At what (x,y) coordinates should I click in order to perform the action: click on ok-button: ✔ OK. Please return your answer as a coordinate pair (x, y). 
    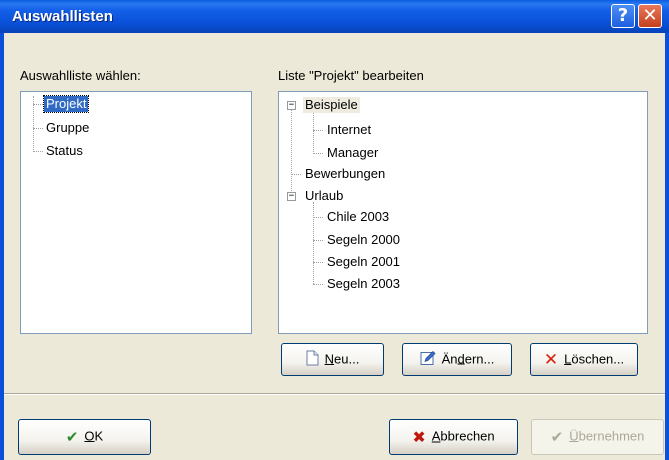
    Looking at the image, I should click on (84, 437).